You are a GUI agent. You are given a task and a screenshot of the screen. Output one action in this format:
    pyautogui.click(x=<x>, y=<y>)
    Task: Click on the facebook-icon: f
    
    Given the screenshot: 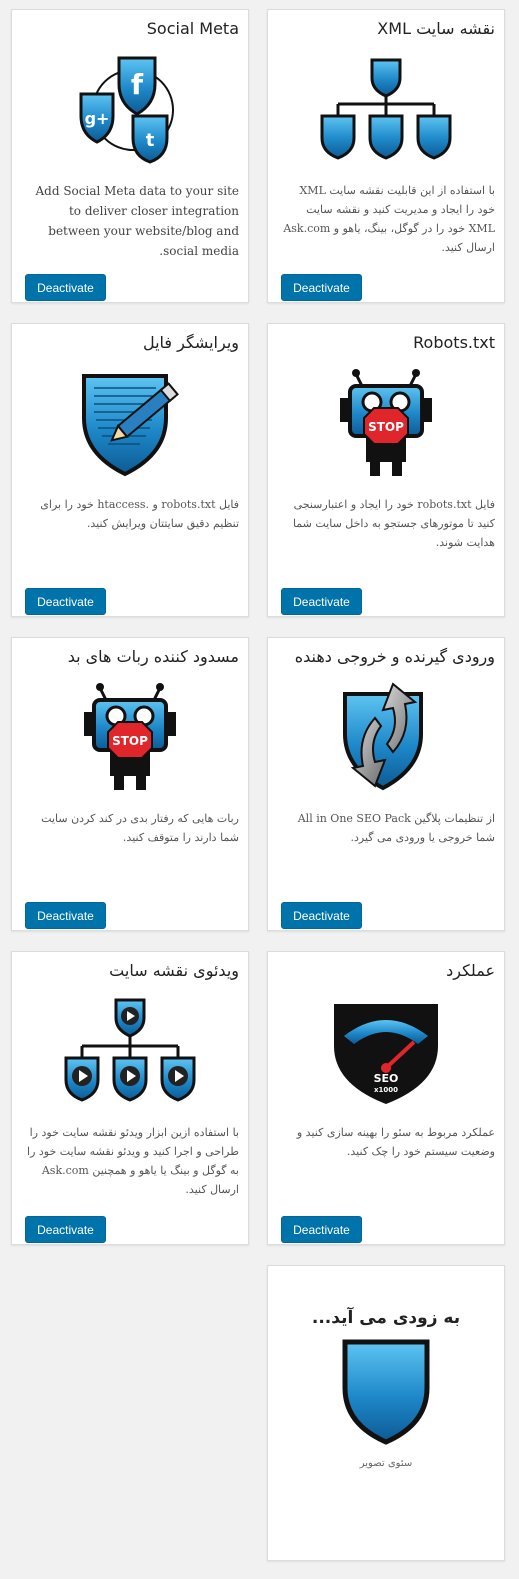 What is the action you would take?
    pyautogui.click(x=137, y=86)
    